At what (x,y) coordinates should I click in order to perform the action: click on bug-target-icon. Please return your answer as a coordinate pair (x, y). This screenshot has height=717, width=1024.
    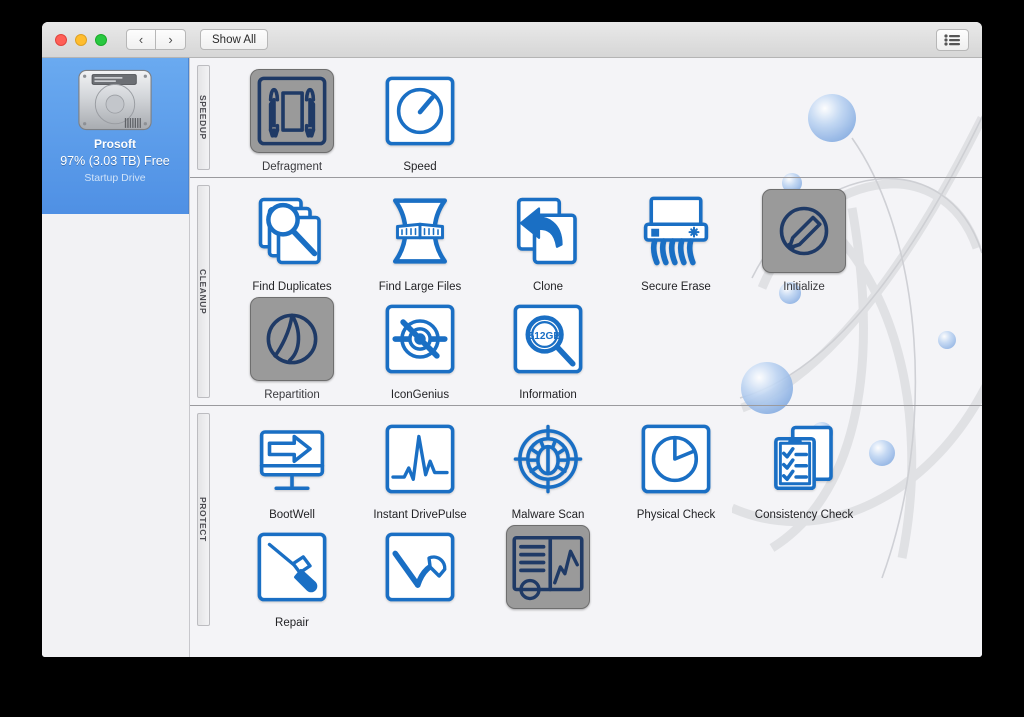
    Looking at the image, I should click on (548, 459).